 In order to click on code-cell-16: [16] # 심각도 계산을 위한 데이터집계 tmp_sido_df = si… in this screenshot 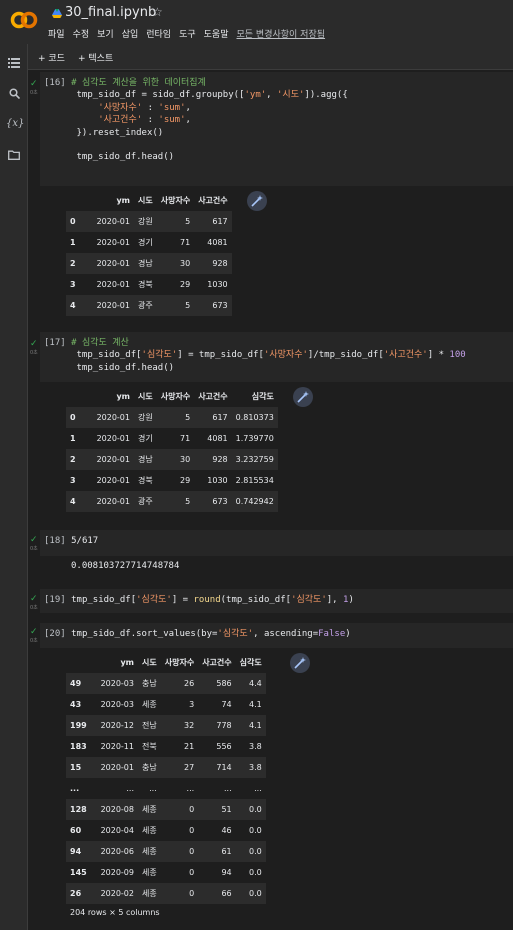, I will do `click(276, 129)`.